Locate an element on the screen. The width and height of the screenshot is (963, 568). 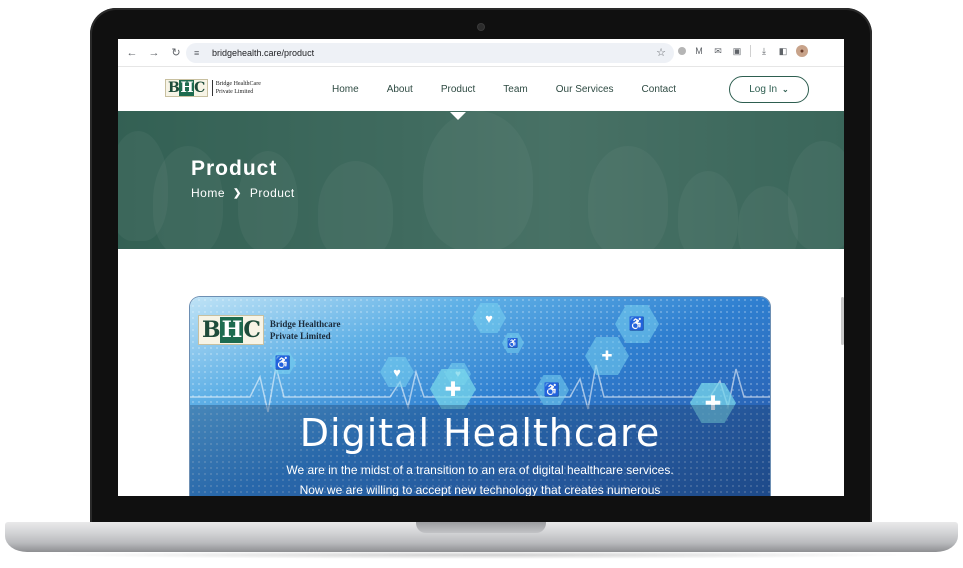
nav-home: Home is located at coordinates (345, 89).